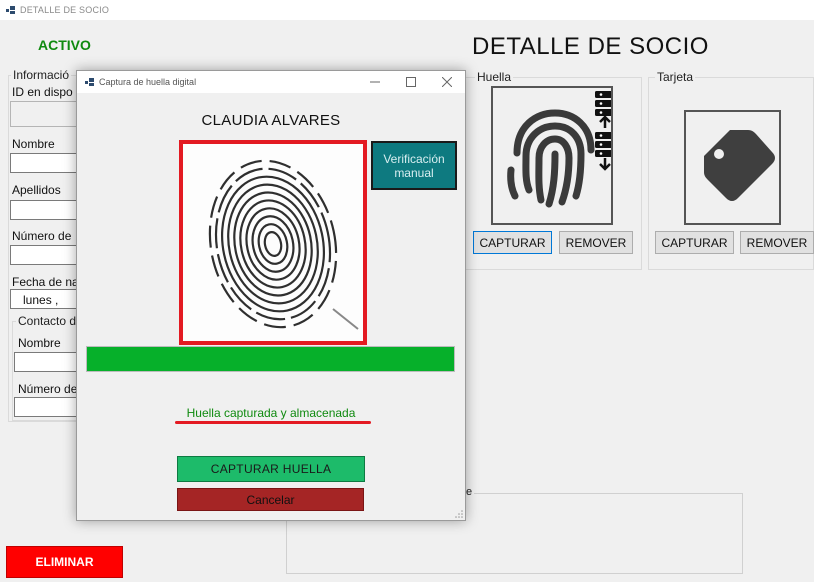 The image size is (814, 582). Describe the element at coordinates (42, 92) in the screenshot. I see `id-label: ID en dispo` at that location.